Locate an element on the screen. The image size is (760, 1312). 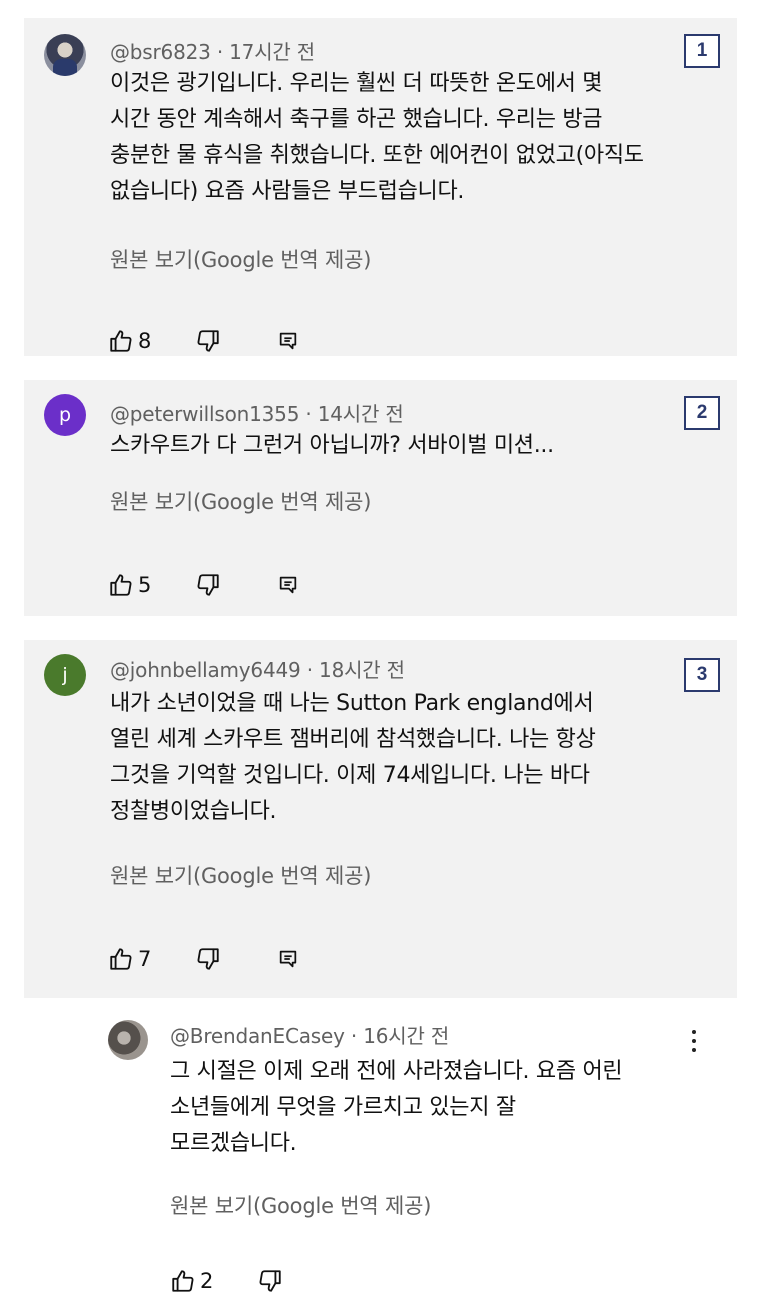
like-count: 7 is located at coordinates (145, 959).